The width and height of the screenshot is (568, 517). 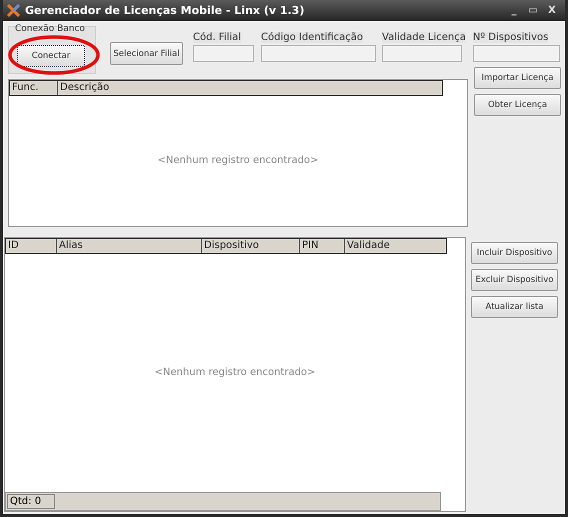 I want to click on field-label: Nº Dispositivos, so click(x=510, y=37).